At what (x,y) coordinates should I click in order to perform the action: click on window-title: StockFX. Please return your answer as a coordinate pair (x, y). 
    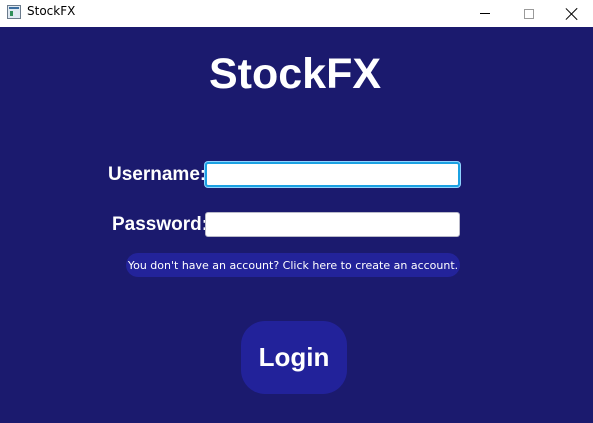
    Looking at the image, I should click on (51, 11).